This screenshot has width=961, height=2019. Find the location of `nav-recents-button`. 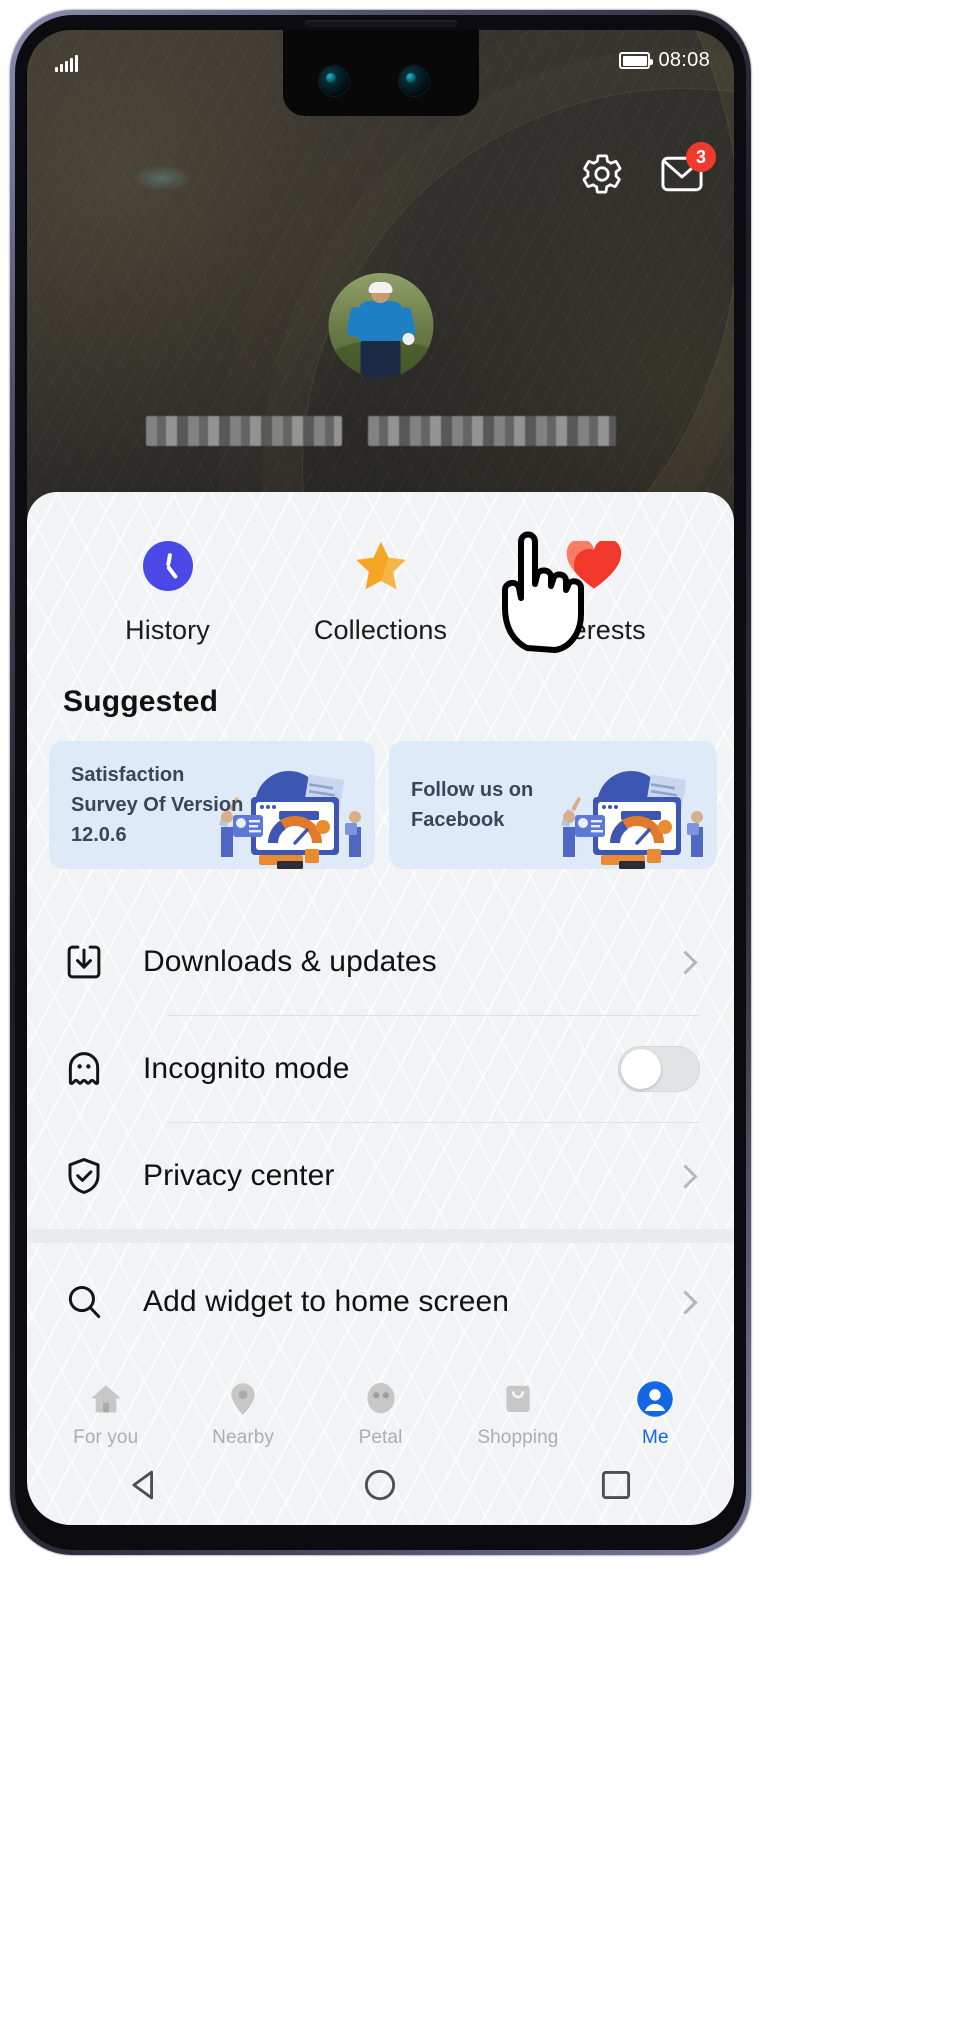

nav-recents-button is located at coordinates (616, 1487).